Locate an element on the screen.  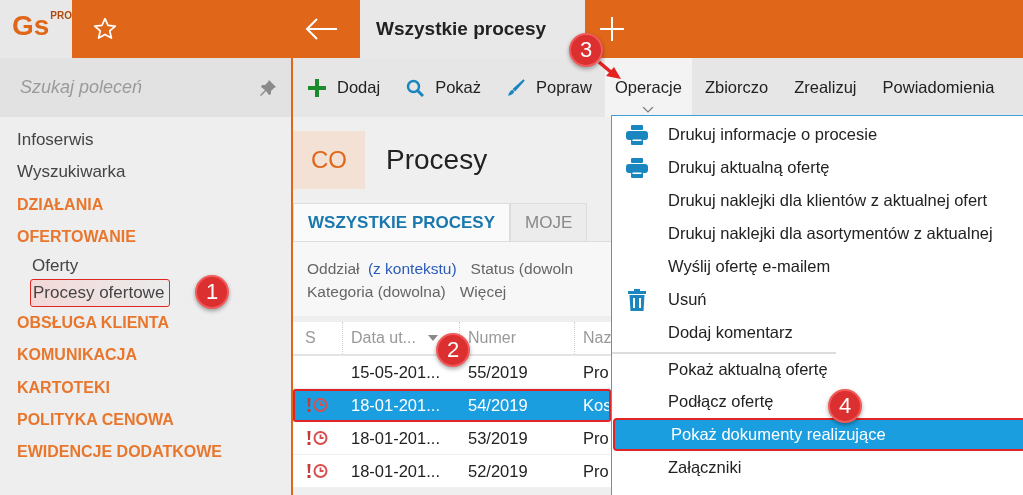
star-icon is located at coordinates (105, 29).